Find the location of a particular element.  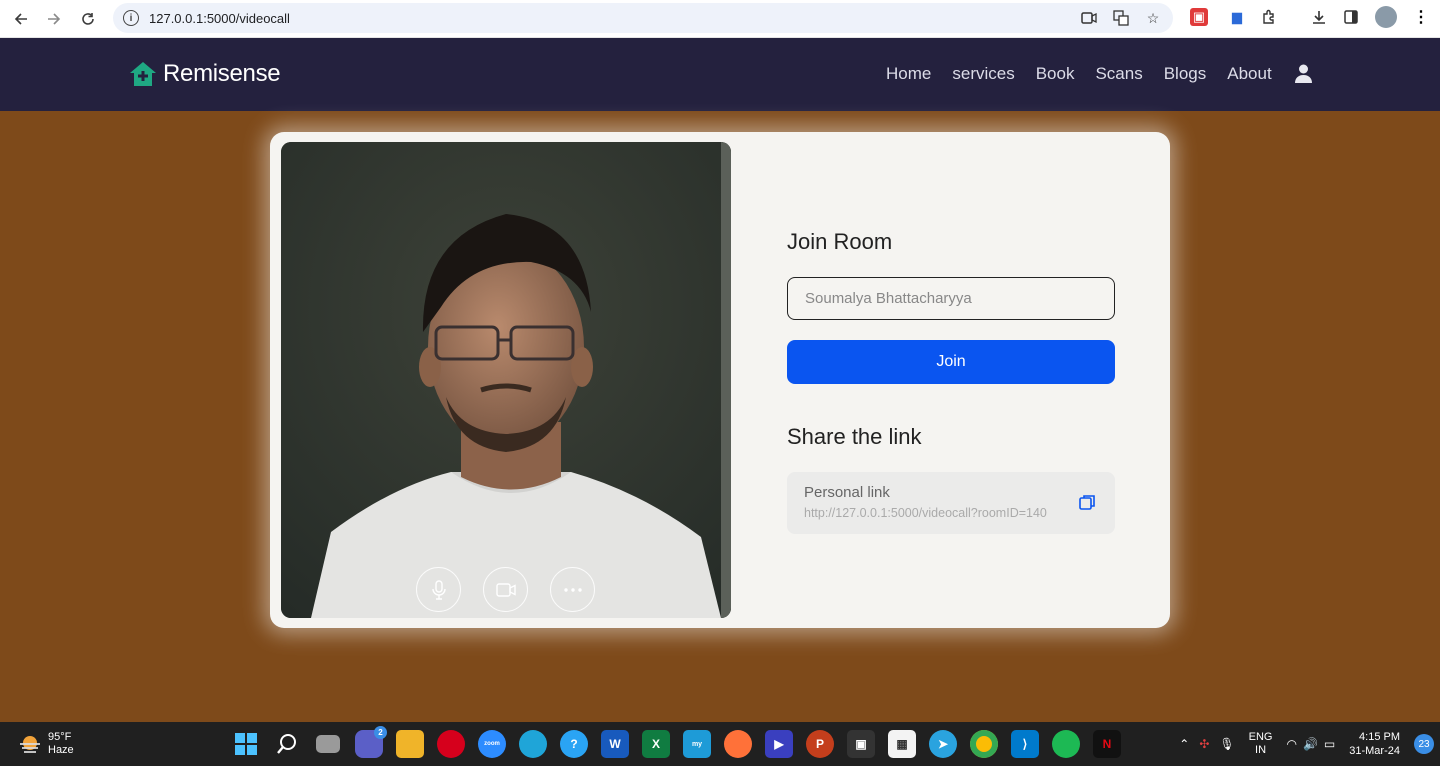

tray-mic-icon: 🎙 is located at coordinates (1226, 744).